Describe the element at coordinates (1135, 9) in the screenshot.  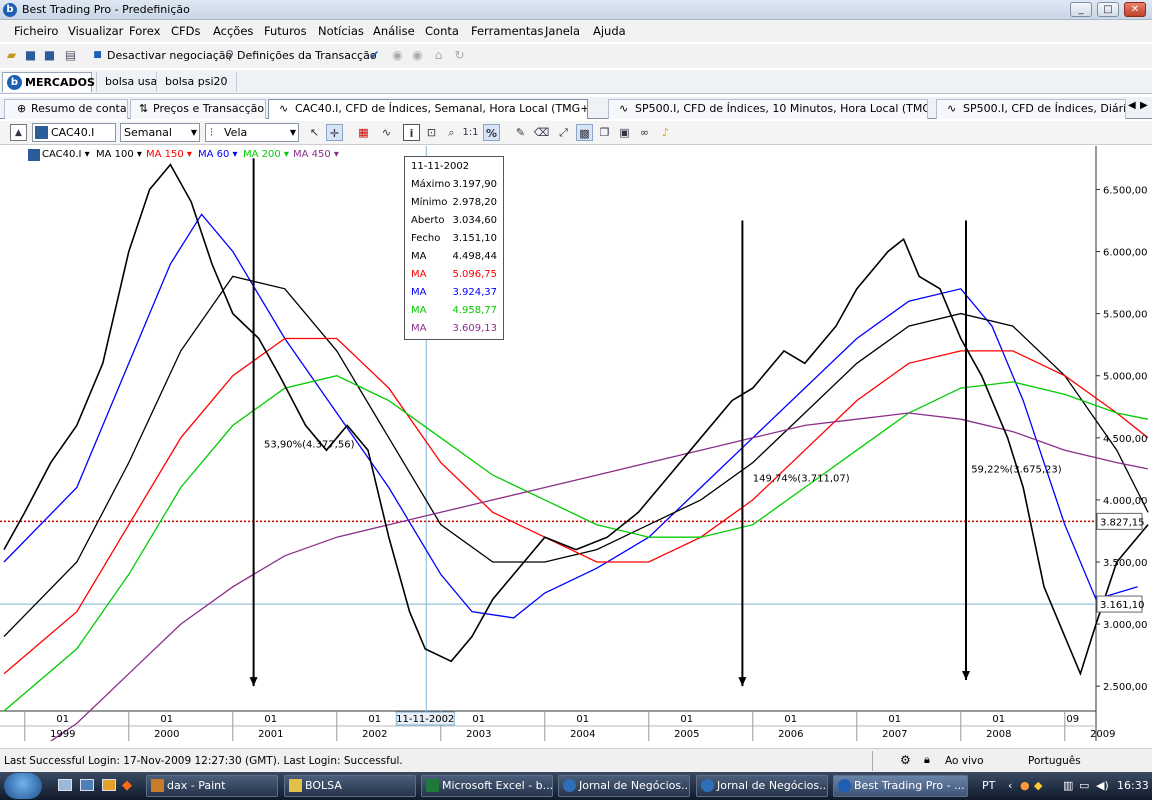
I see `close-button: ✕` at that location.